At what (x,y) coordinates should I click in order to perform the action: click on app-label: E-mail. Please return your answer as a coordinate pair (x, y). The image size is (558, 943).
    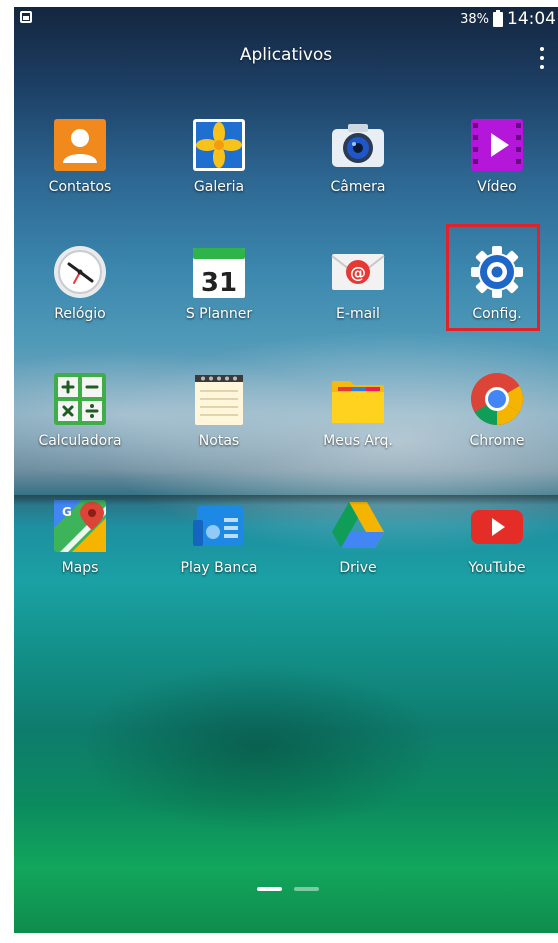
    Looking at the image, I should click on (358, 314).